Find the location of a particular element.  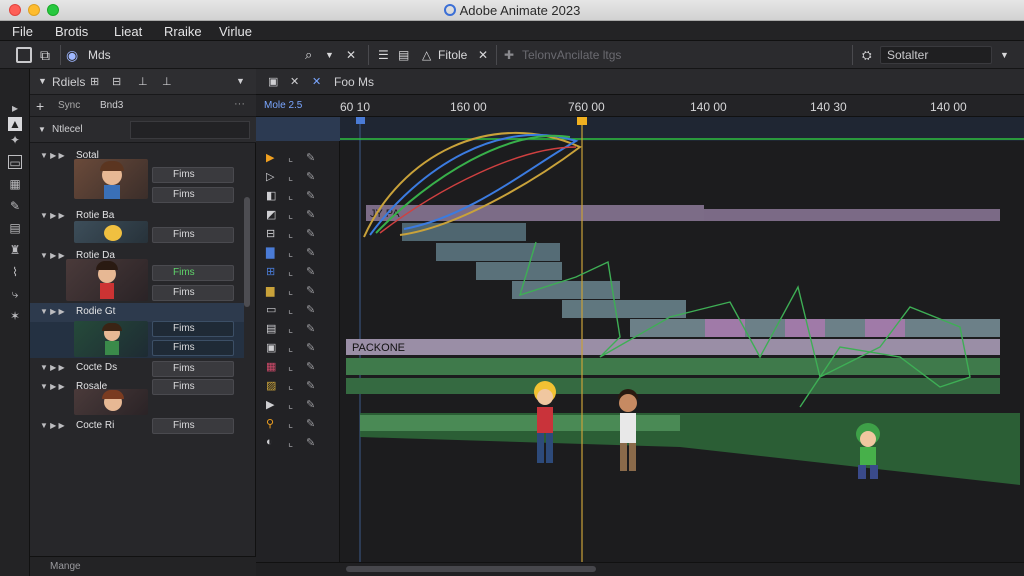

layer-type-icon: ▦ is located at coordinates (271, 366).